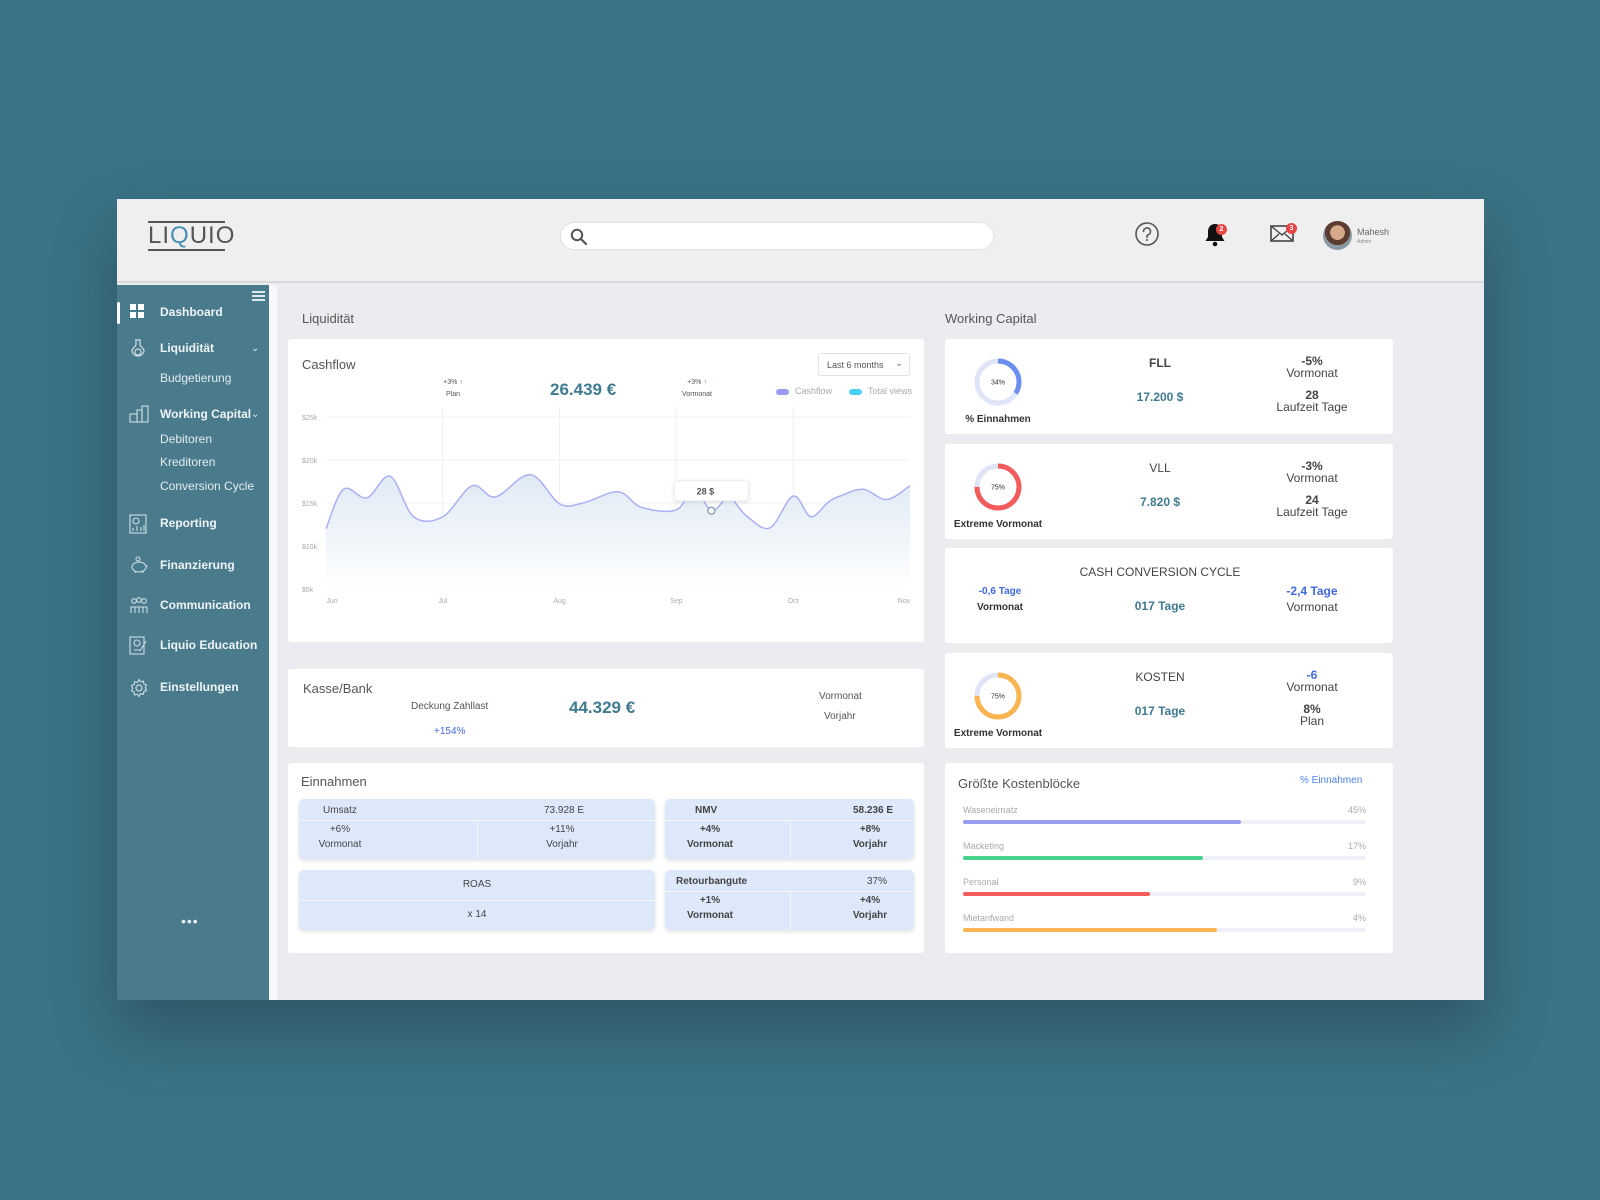 The width and height of the screenshot is (1600, 1200). What do you see at coordinates (1160, 502) in the screenshot?
I see `vll-value: 7.820 $` at bounding box center [1160, 502].